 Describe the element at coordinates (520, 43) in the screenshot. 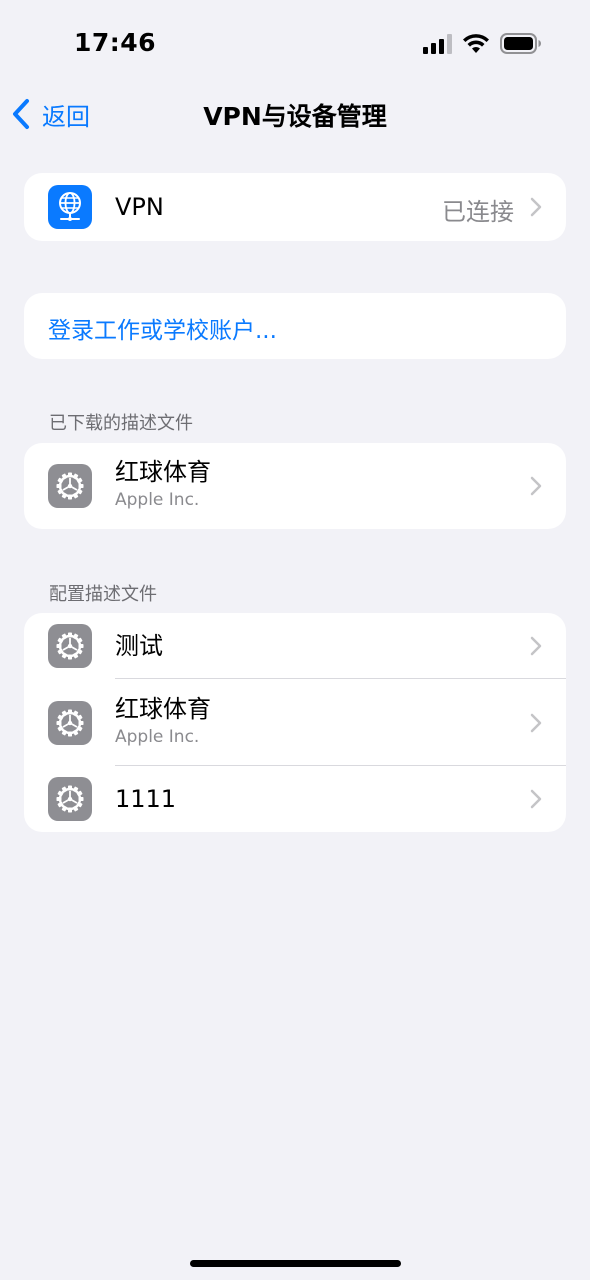

I see `battery-icon` at that location.